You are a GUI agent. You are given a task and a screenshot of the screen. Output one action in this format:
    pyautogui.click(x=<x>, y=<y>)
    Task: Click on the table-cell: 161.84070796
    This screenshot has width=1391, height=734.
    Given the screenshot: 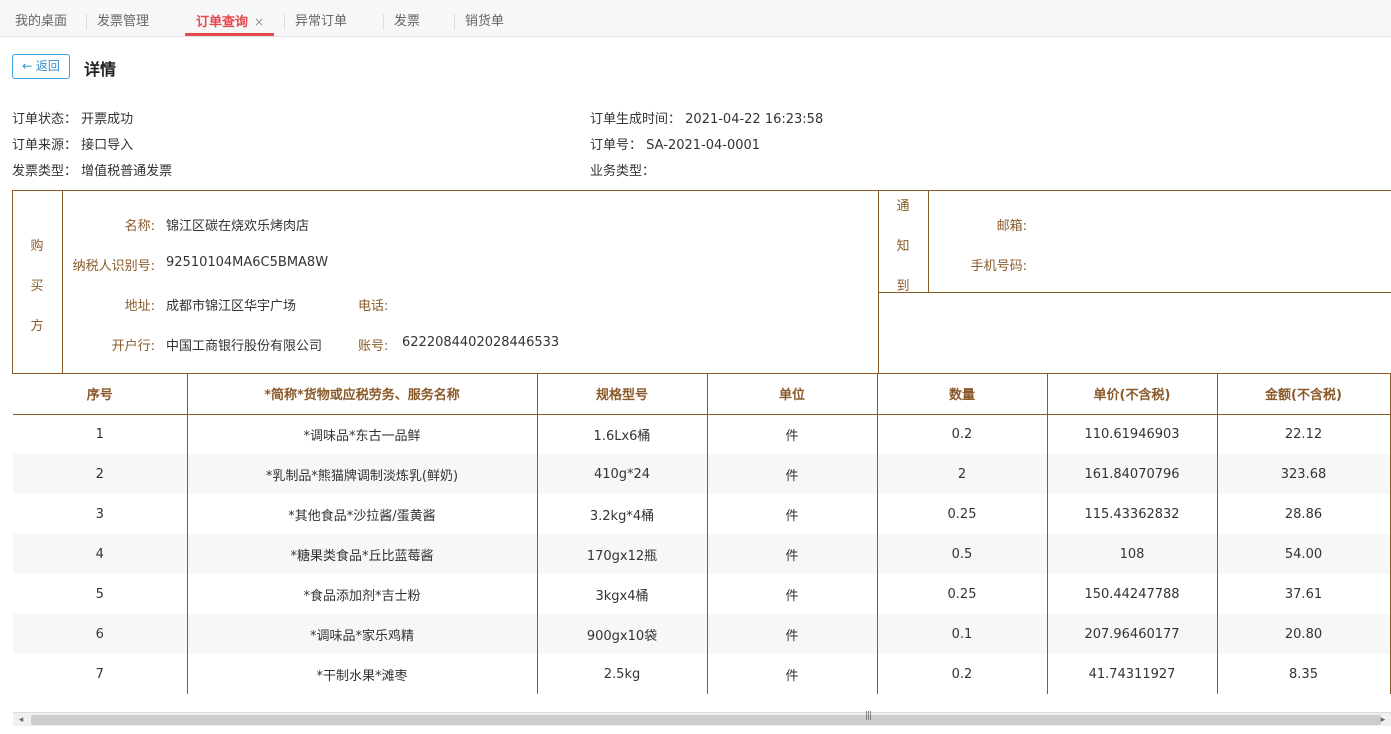 What is the action you would take?
    pyautogui.click(x=1132, y=474)
    